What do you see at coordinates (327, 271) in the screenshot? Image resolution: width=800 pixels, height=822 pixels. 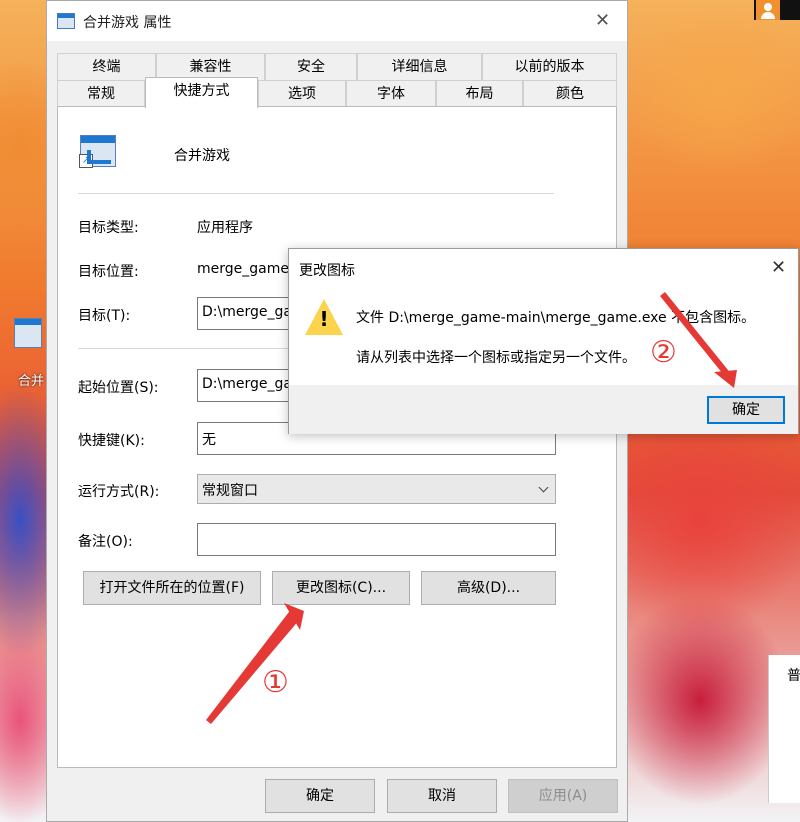 I see `dialog-title: 更改图标` at bounding box center [327, 271].